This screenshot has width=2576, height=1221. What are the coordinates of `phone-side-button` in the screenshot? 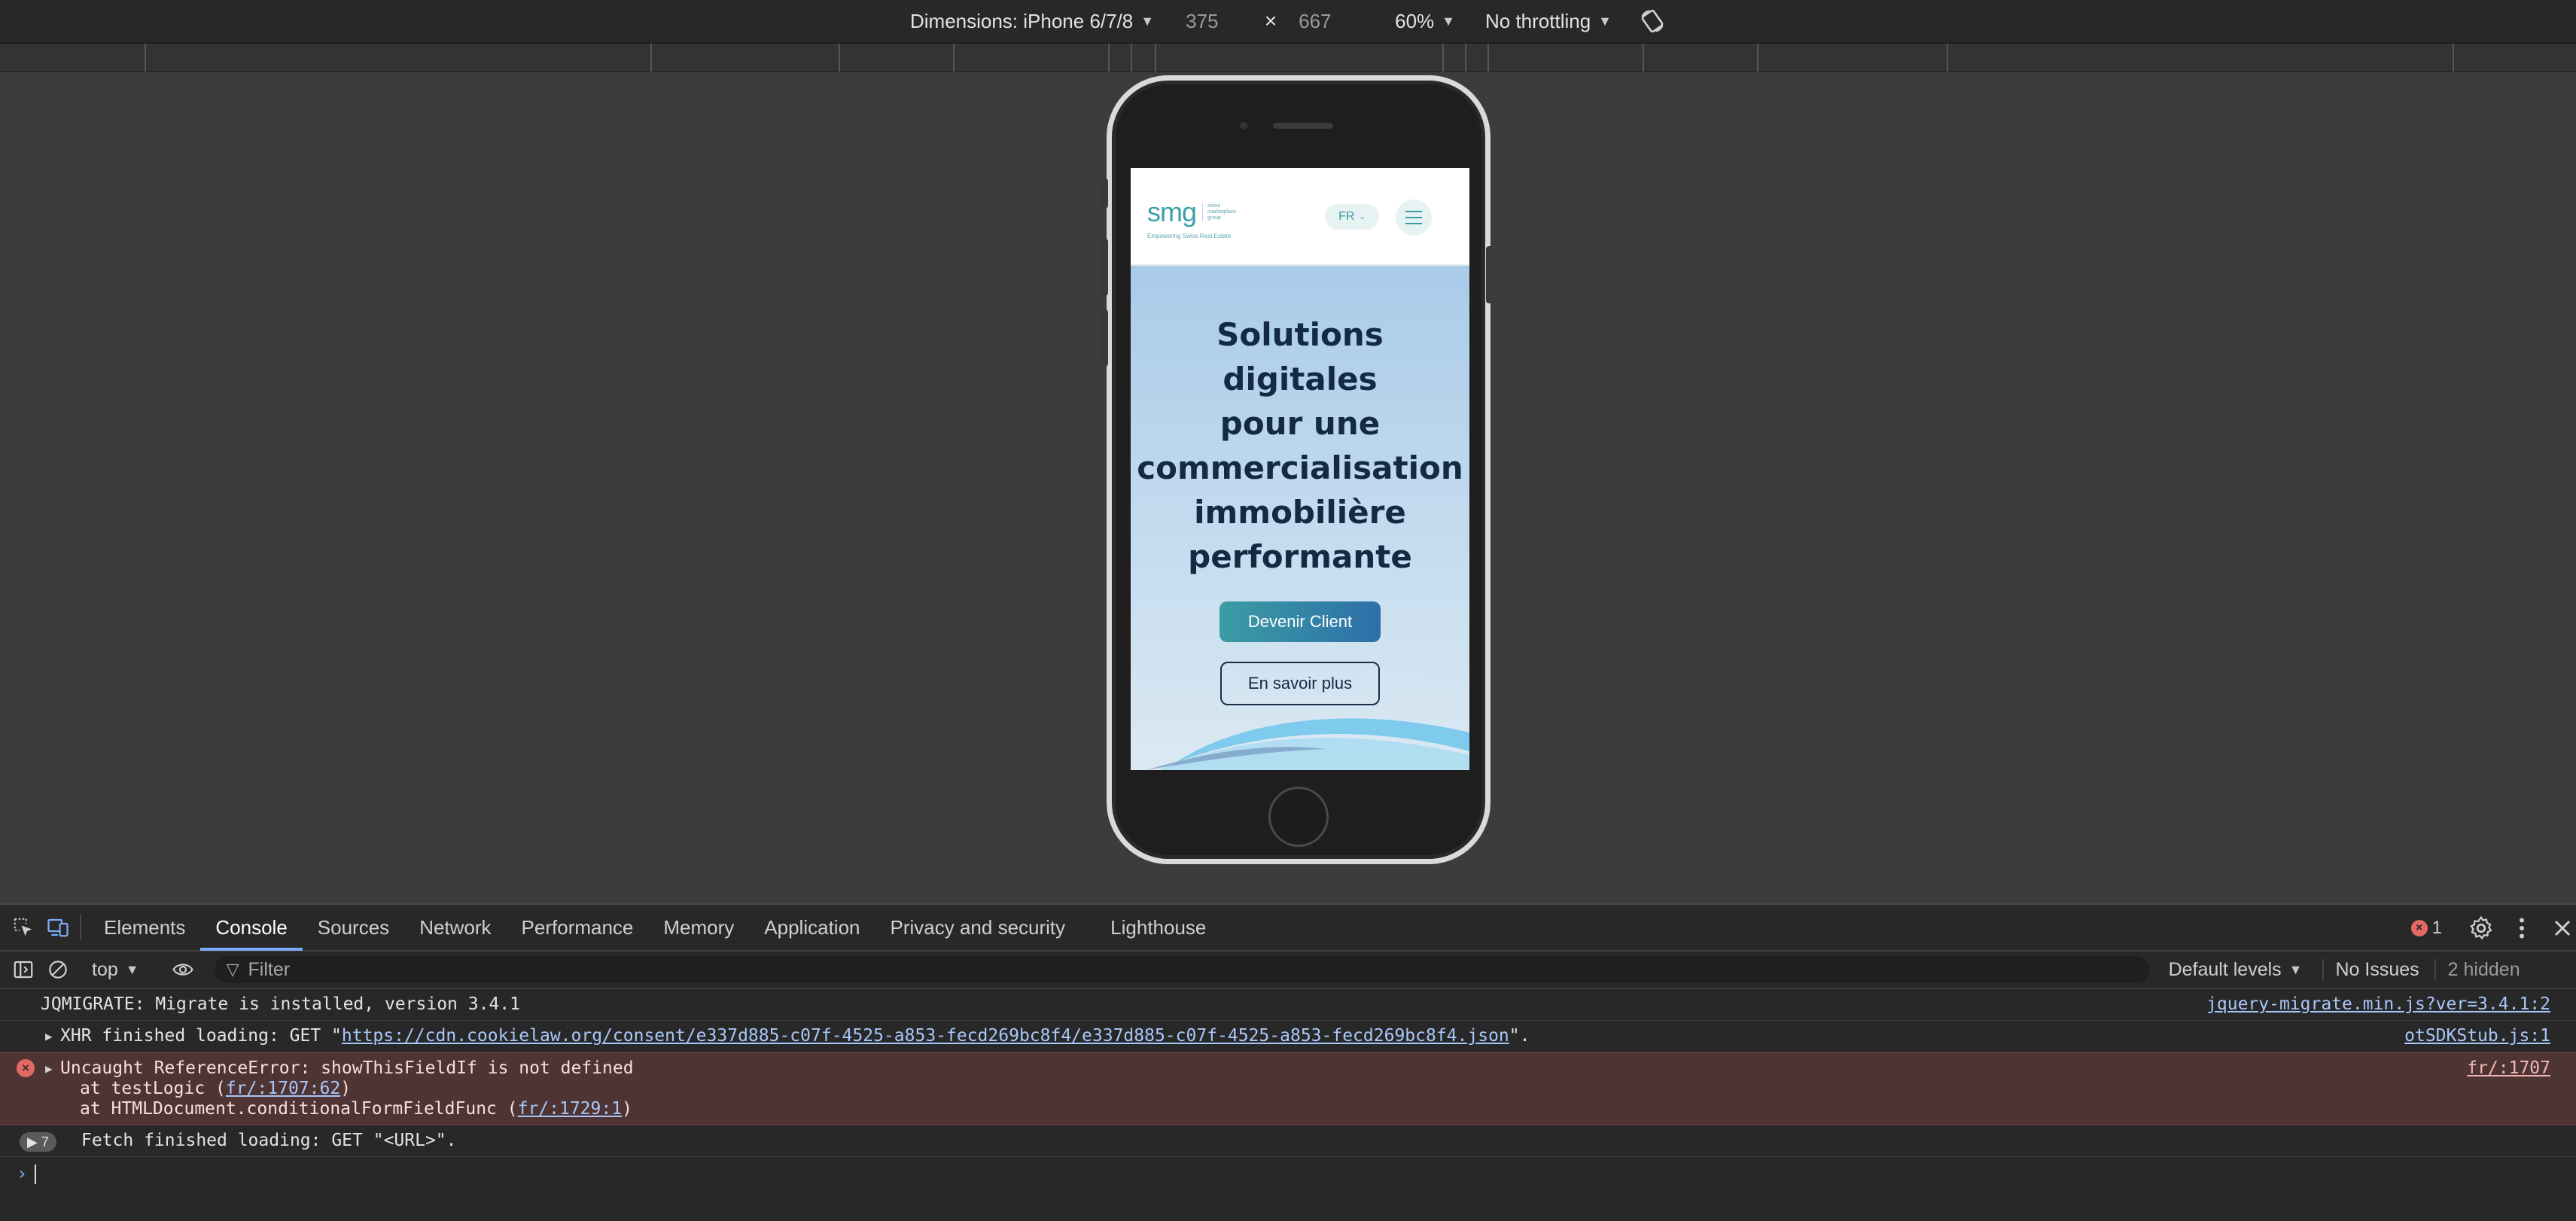 It's located at (1104, 267).